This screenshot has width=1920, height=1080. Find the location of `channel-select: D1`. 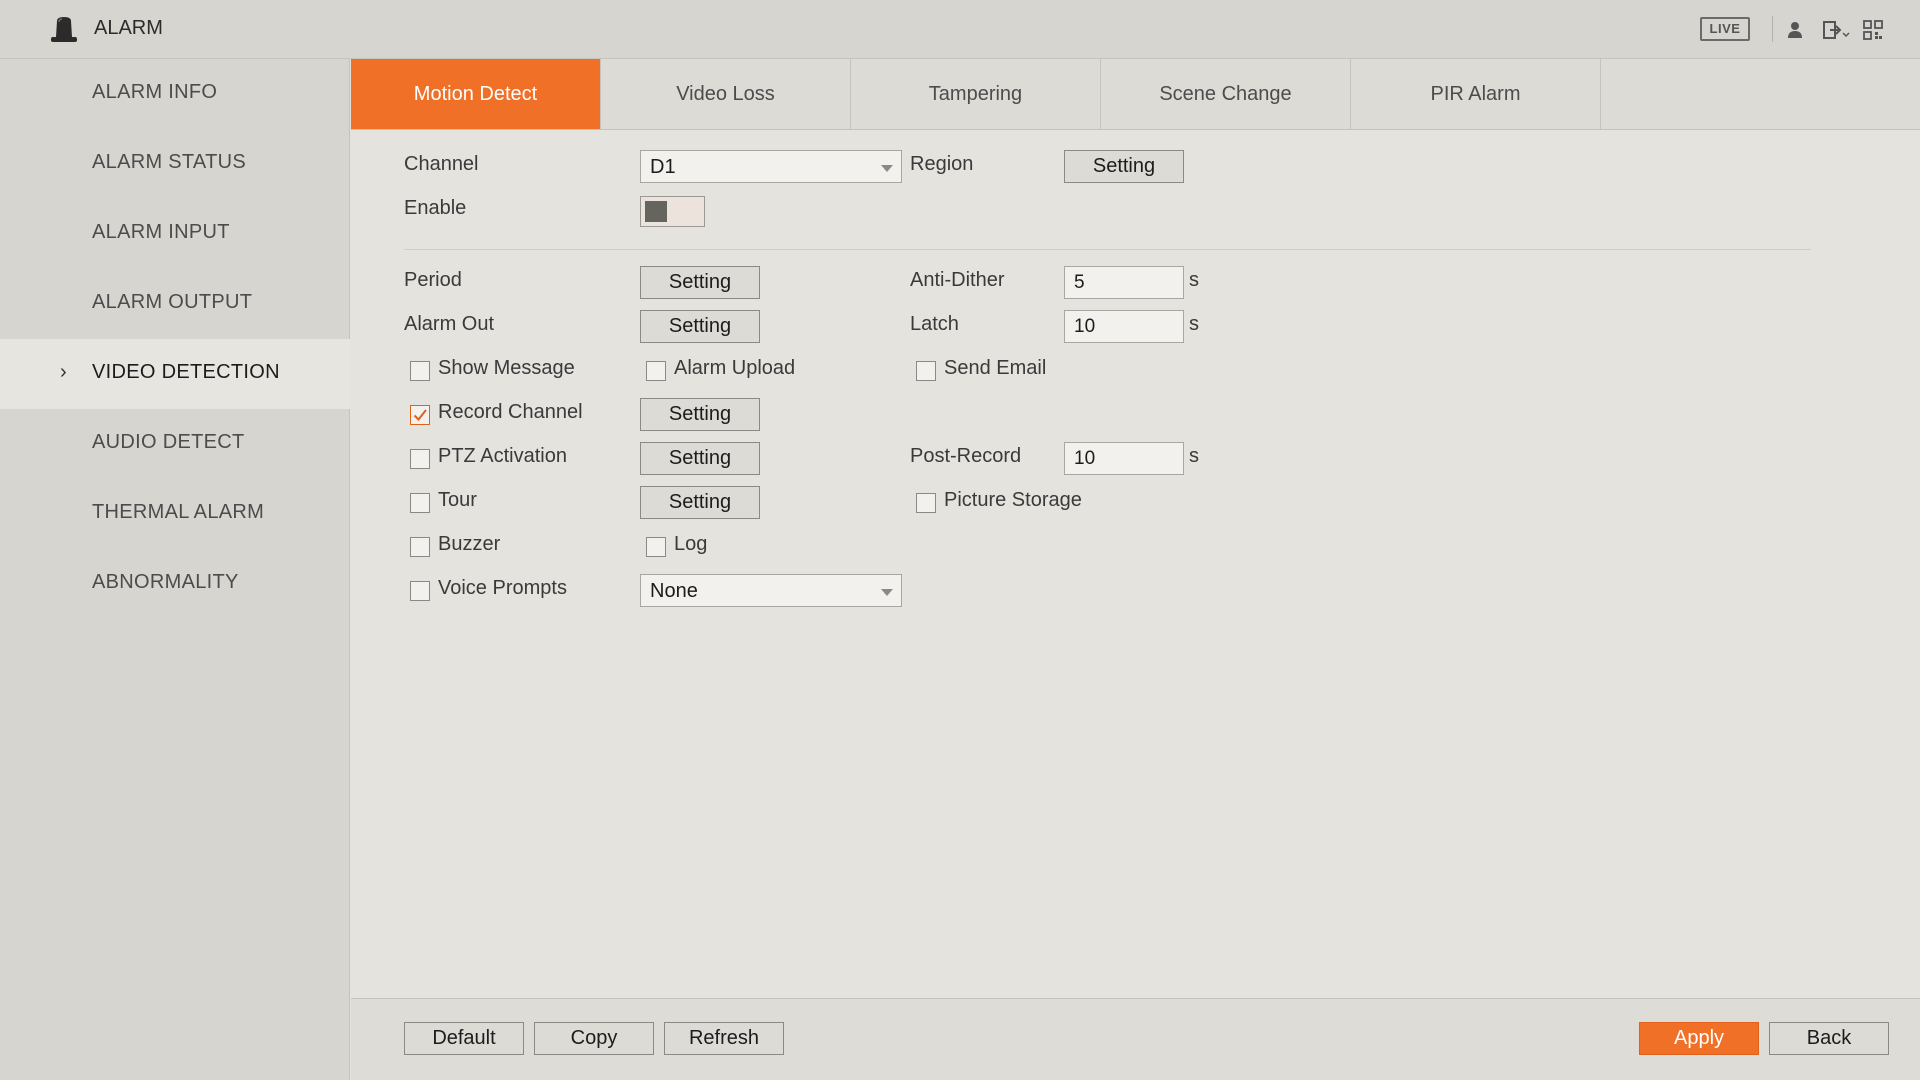

channel-select: D1 is located at coordinates (771, 166).